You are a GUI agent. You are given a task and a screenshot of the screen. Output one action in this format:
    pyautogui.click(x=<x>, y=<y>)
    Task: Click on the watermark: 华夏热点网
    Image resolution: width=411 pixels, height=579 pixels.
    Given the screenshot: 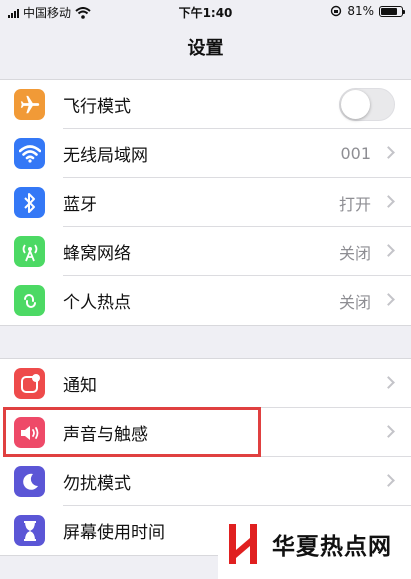 What is the action you would take?
    pyautogui.click(x=314, y=543)
    